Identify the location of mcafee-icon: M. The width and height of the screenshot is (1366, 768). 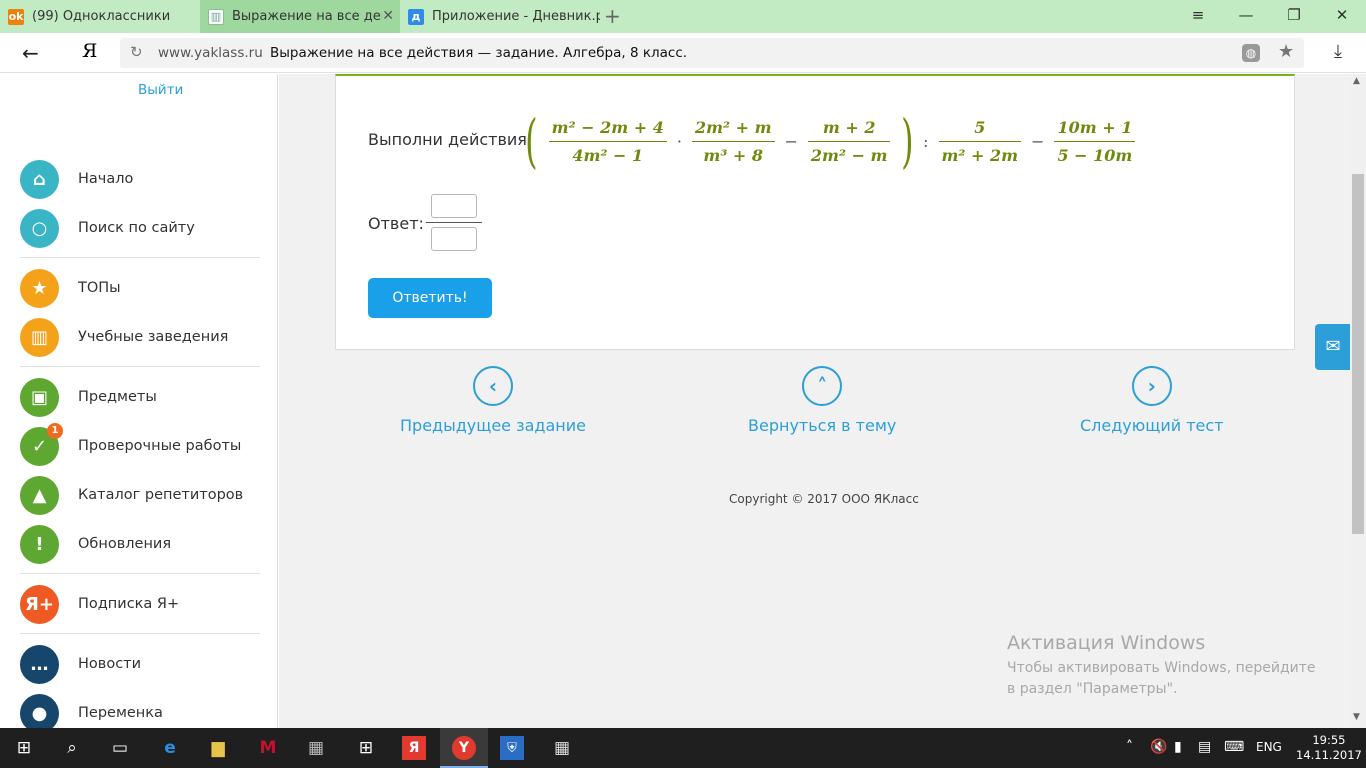
(268, 748).